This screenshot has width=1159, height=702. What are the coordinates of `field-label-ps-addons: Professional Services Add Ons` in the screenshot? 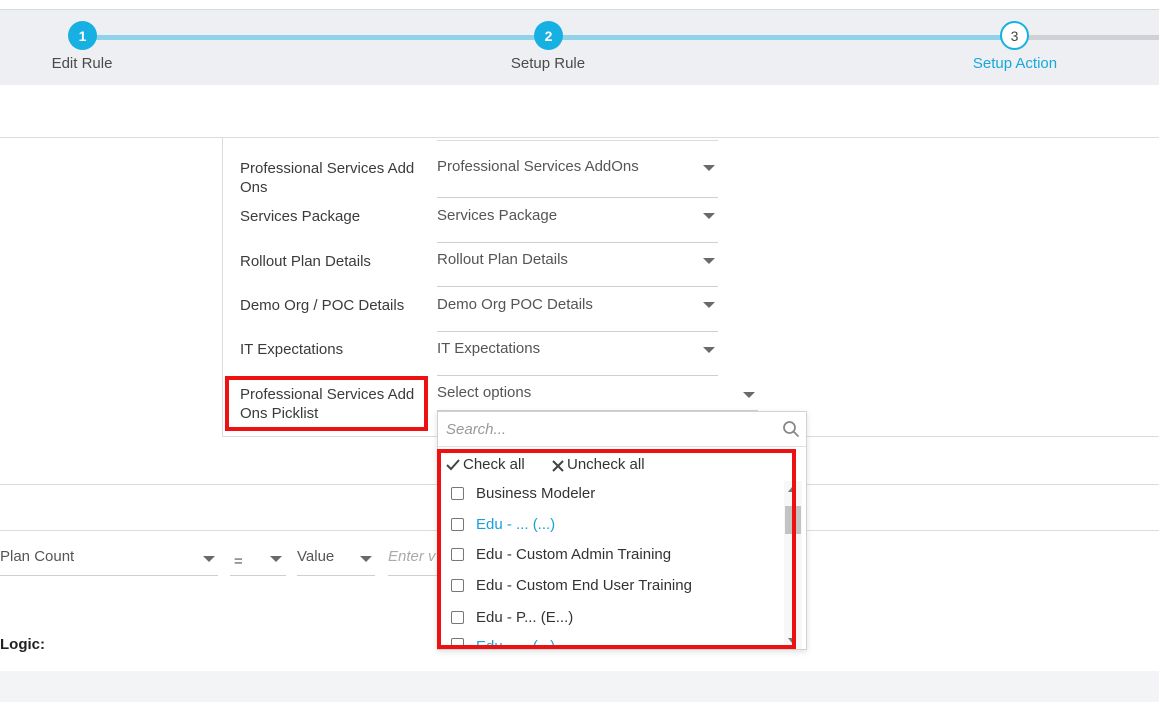 It's located at (327, 178).